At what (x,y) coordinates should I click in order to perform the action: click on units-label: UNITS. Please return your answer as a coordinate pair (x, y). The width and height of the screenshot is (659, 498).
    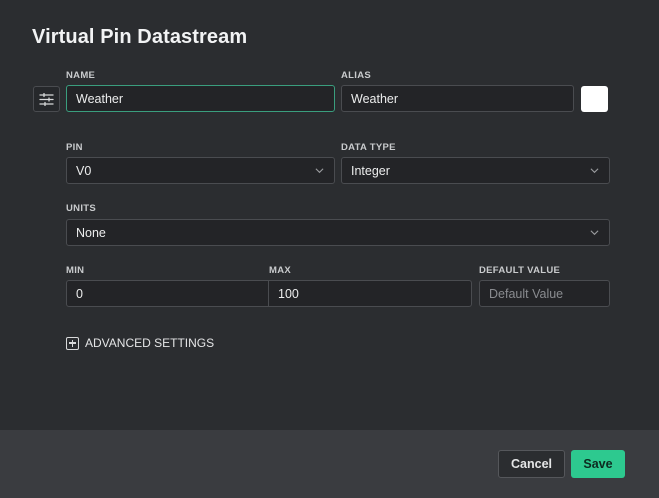
    Looking at the image, I should click on (81, 208).